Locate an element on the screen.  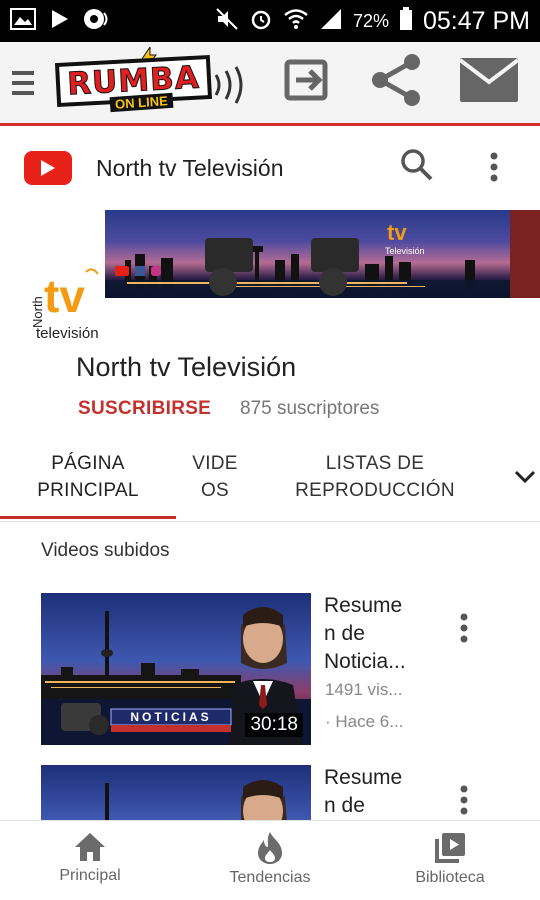
radio-notification-icon is located at coordinates (97, 21).